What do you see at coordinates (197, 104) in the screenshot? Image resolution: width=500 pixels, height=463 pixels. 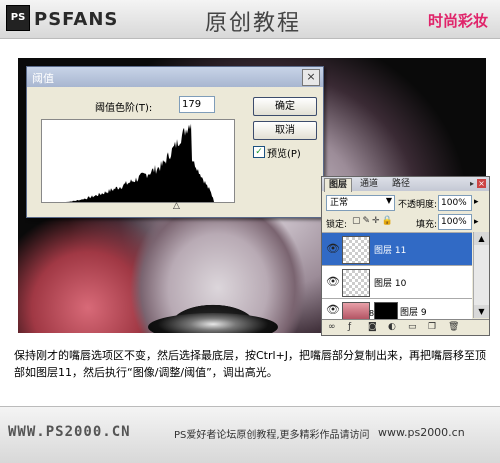 I see `threshold-level-input: 179` at bounding box center [197, 104].